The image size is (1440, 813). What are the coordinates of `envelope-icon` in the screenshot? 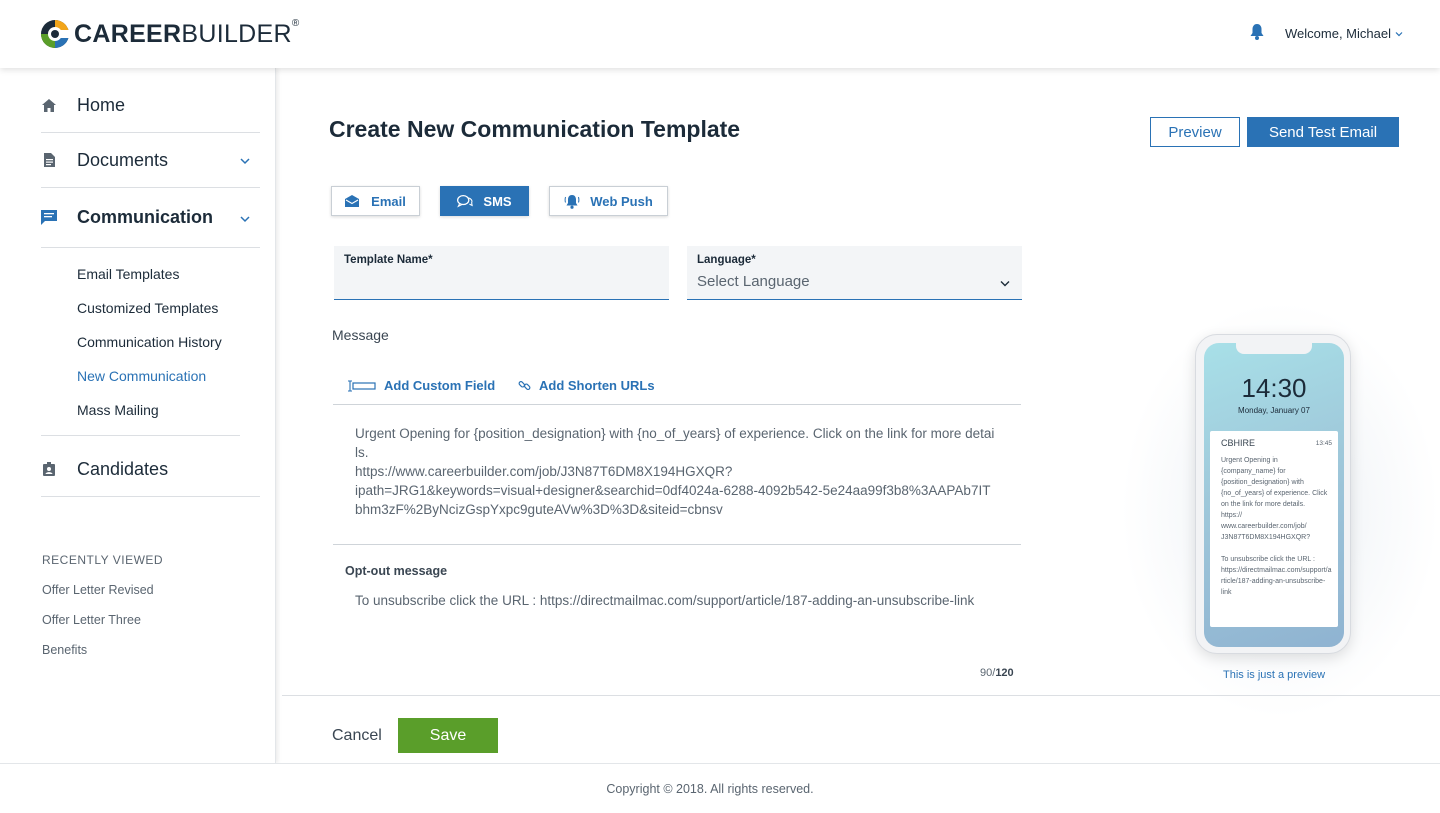 It's located at (353, 201).